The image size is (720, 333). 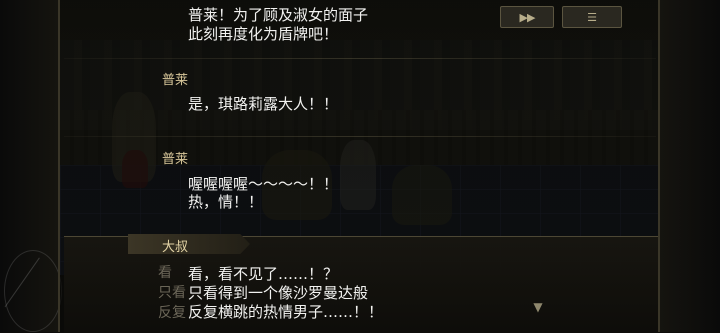 What do you see at coordinates (592, 17) in the screenshot?
I see `menu-button: ☰` at bounding box center [592, 17].